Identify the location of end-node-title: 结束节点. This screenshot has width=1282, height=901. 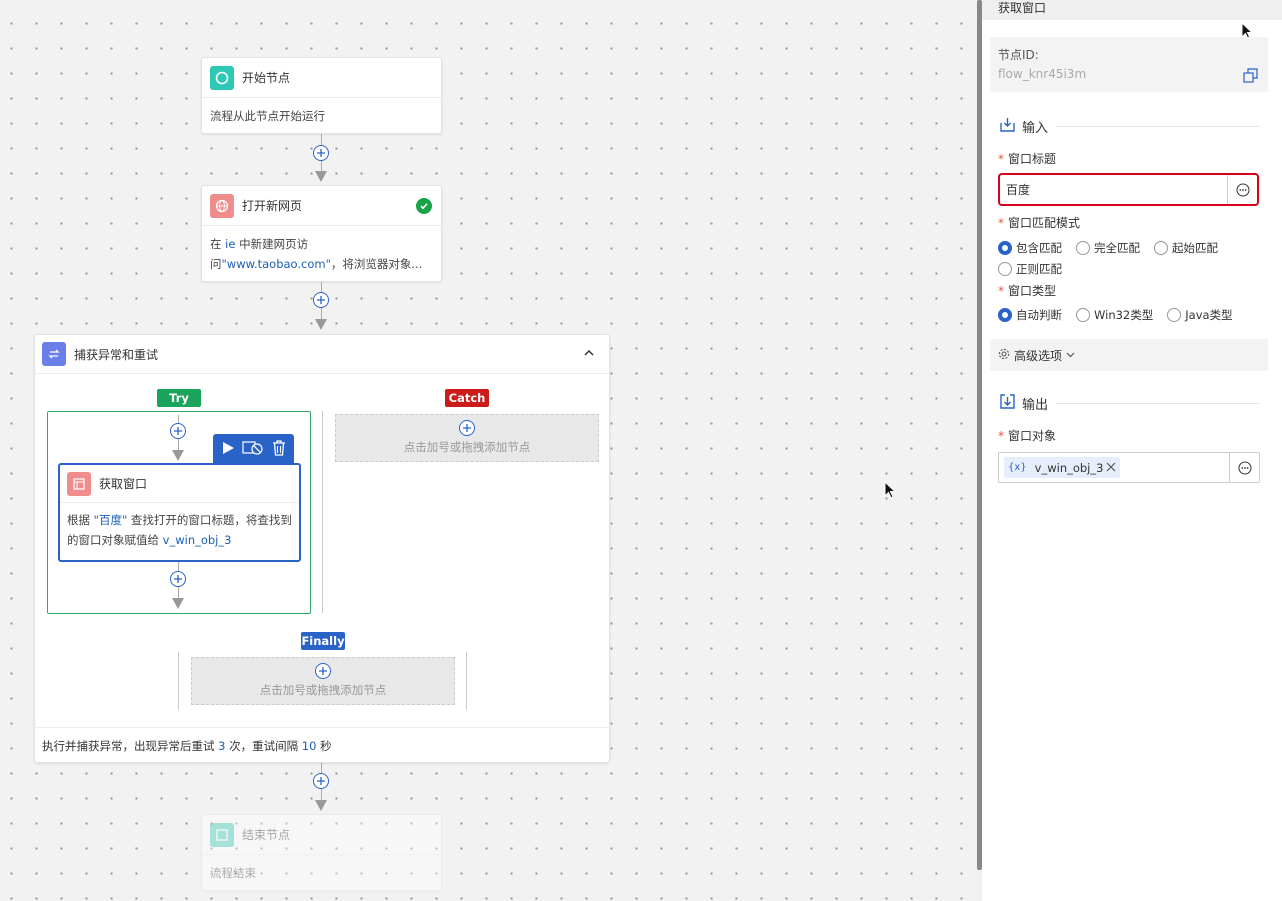
(266, 835).